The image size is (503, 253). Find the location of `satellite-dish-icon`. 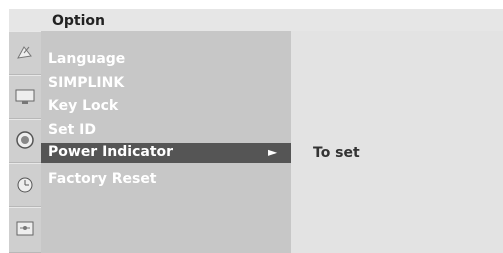

satellite-dish-icon is located at coordinates (24, 52).